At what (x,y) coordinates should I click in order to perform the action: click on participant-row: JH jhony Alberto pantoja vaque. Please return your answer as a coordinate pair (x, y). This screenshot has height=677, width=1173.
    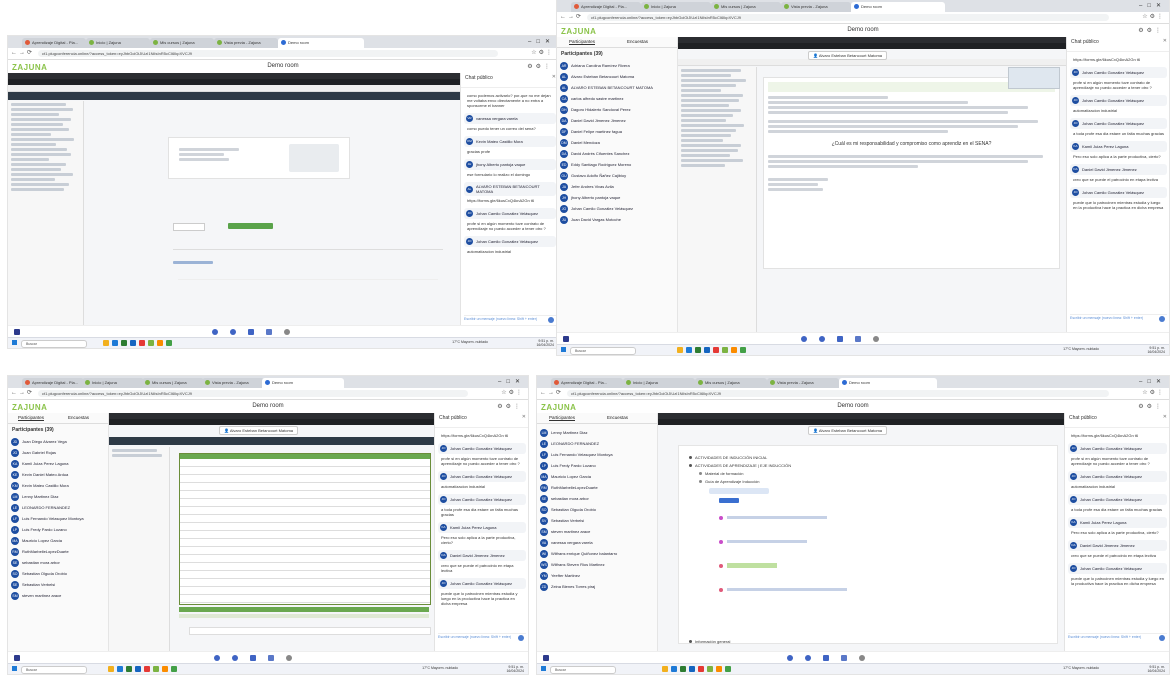
    Looking at the image, I should click on (617, 197).